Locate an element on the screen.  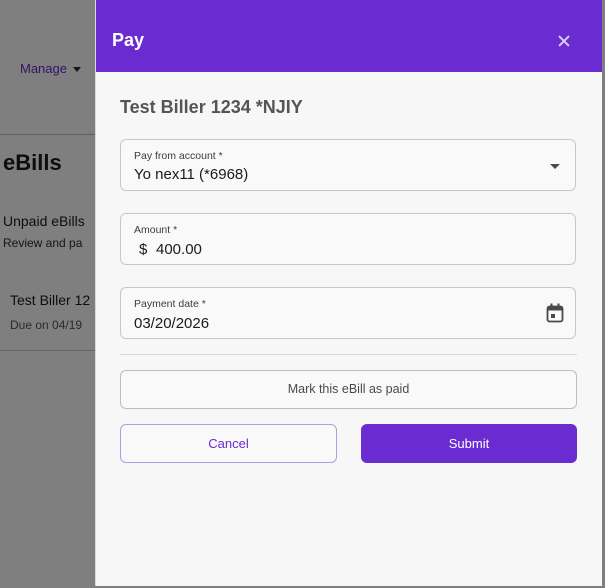
dialog-title: Pay is located at coordinates (128, 40).